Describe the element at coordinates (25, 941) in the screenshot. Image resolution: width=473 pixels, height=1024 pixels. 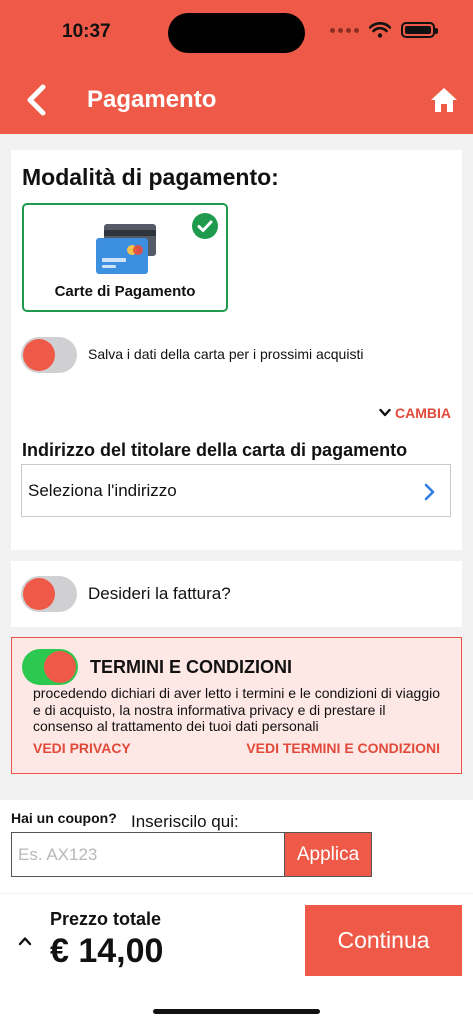
I see `chevron-up-icon` at that location.